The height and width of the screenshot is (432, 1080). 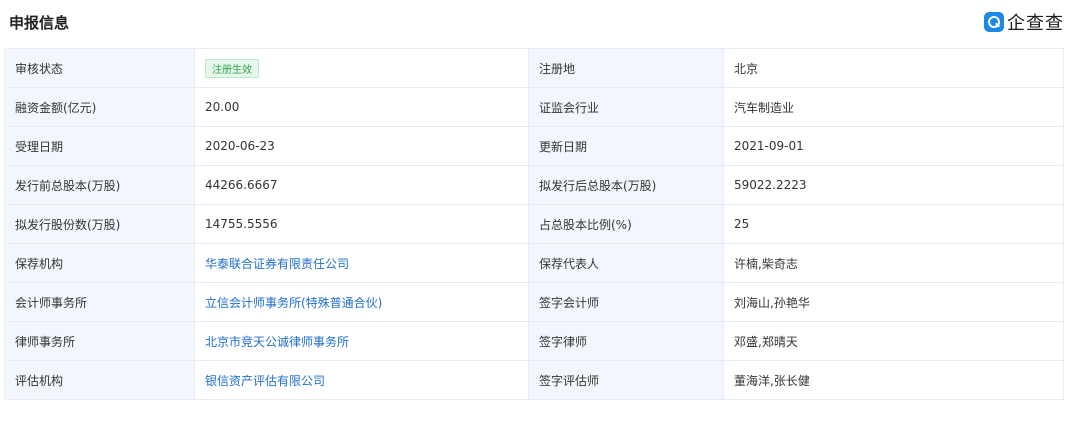 What do you see at coordinates (626, 107) in the screenshot?
I see `label-csrc-industry: 证监会行业` at bounding box center [626, 107].